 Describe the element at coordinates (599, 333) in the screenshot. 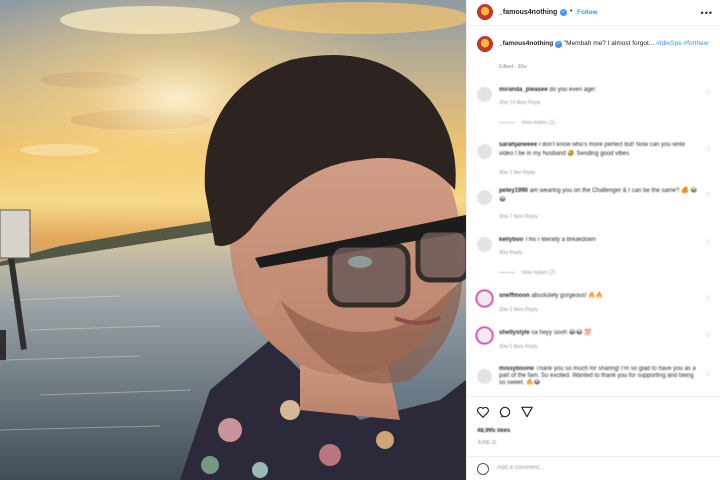

I see `comment-text: shellystyle sa heyy oooh 😂😂 💯` at that location.